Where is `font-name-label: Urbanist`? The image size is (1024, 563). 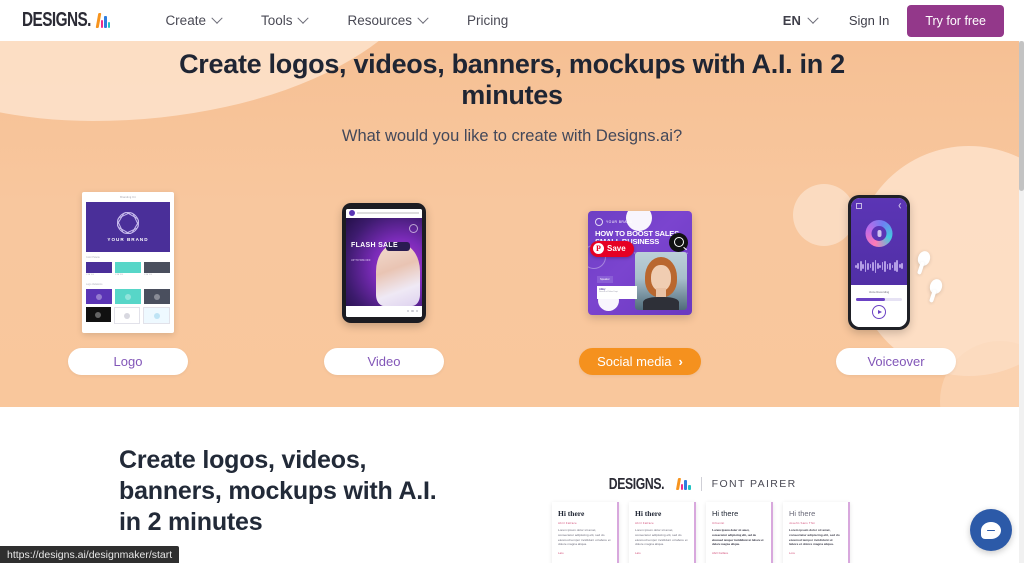 font-name-label: Urbanist is located at coordinates (718, 523).